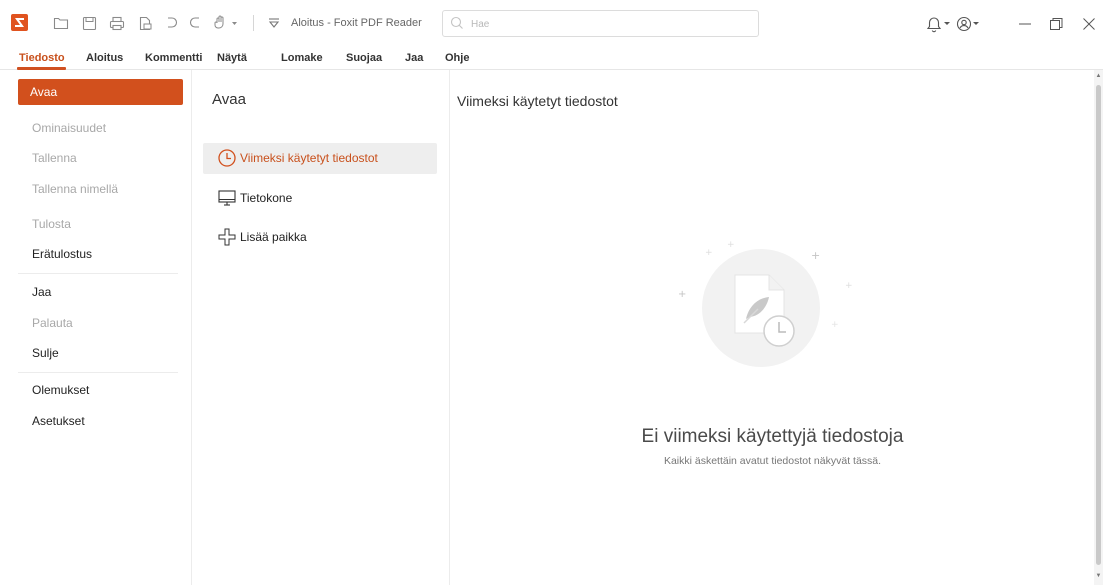 The width and height of the screenshot is (1103, 585). I want to click on sidebar-item-eratulostus: Erätulostus, so click(100, 254).